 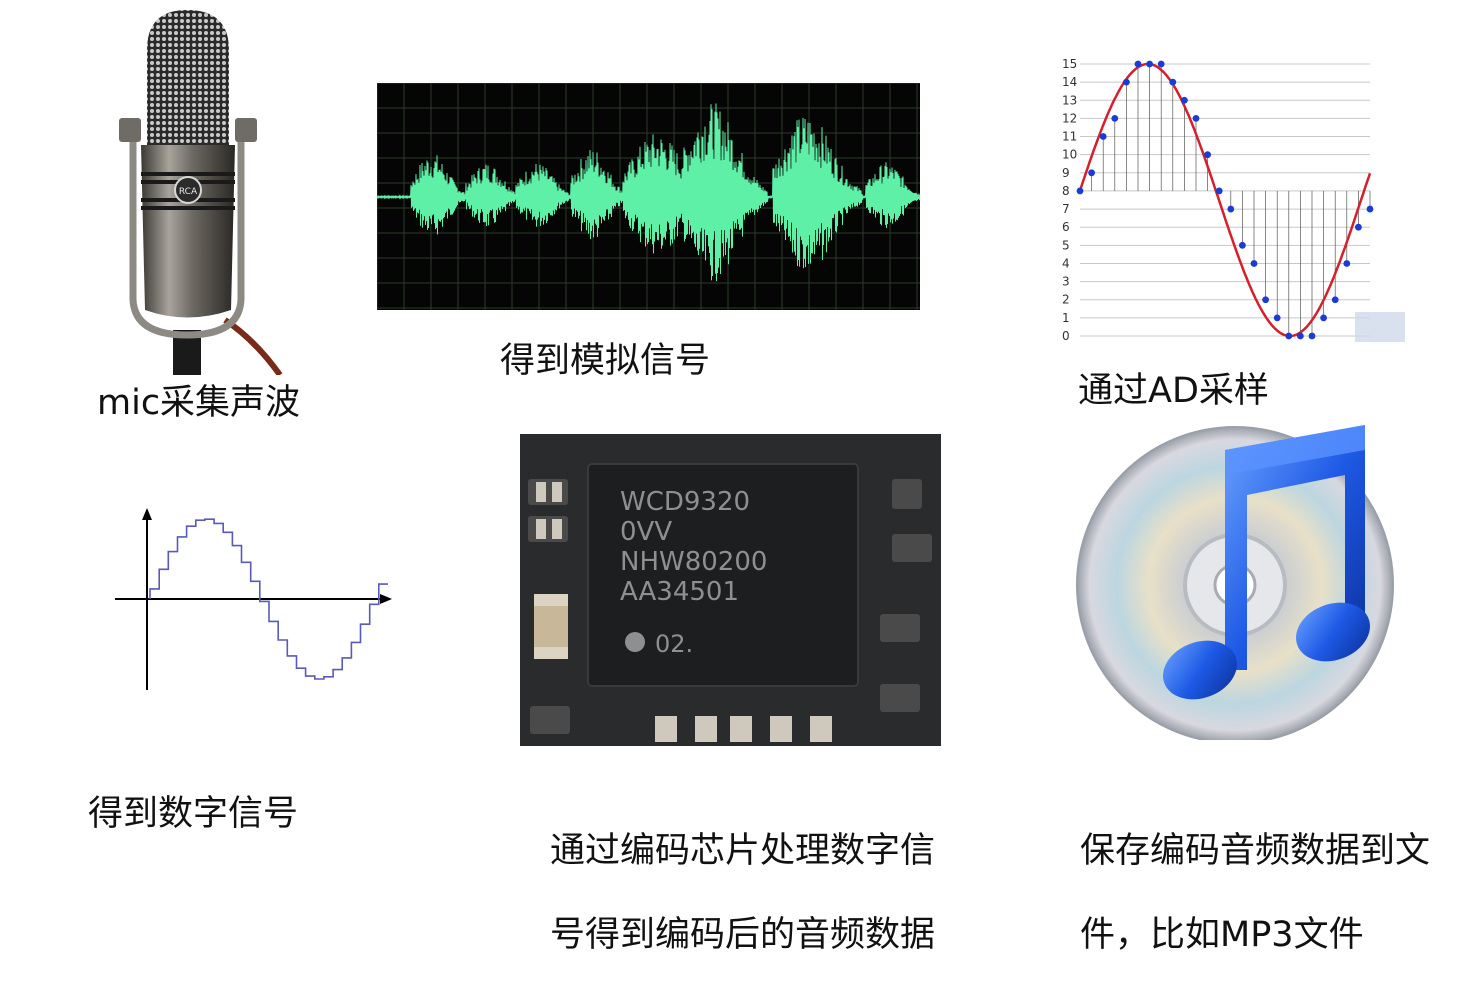 I want to click on y-tick-label: 2, so click(x=1066, y=300).